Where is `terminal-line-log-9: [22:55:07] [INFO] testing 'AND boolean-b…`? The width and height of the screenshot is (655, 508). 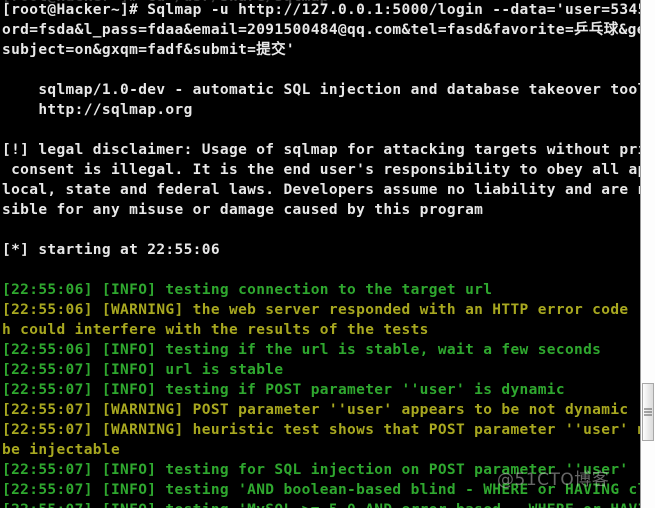
terminal-line-log-9: [22:55:07] [INFO] testing 'AND boolean-b… is located at coordinates (321, 490).